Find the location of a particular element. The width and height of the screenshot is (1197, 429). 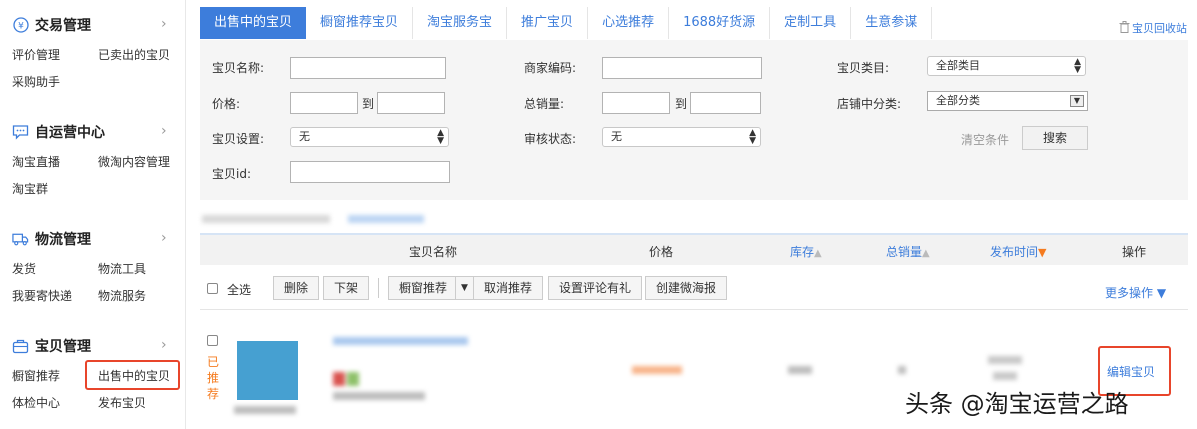

item-setting-label: 宝贝设置: is located at coordinates (238, 139).